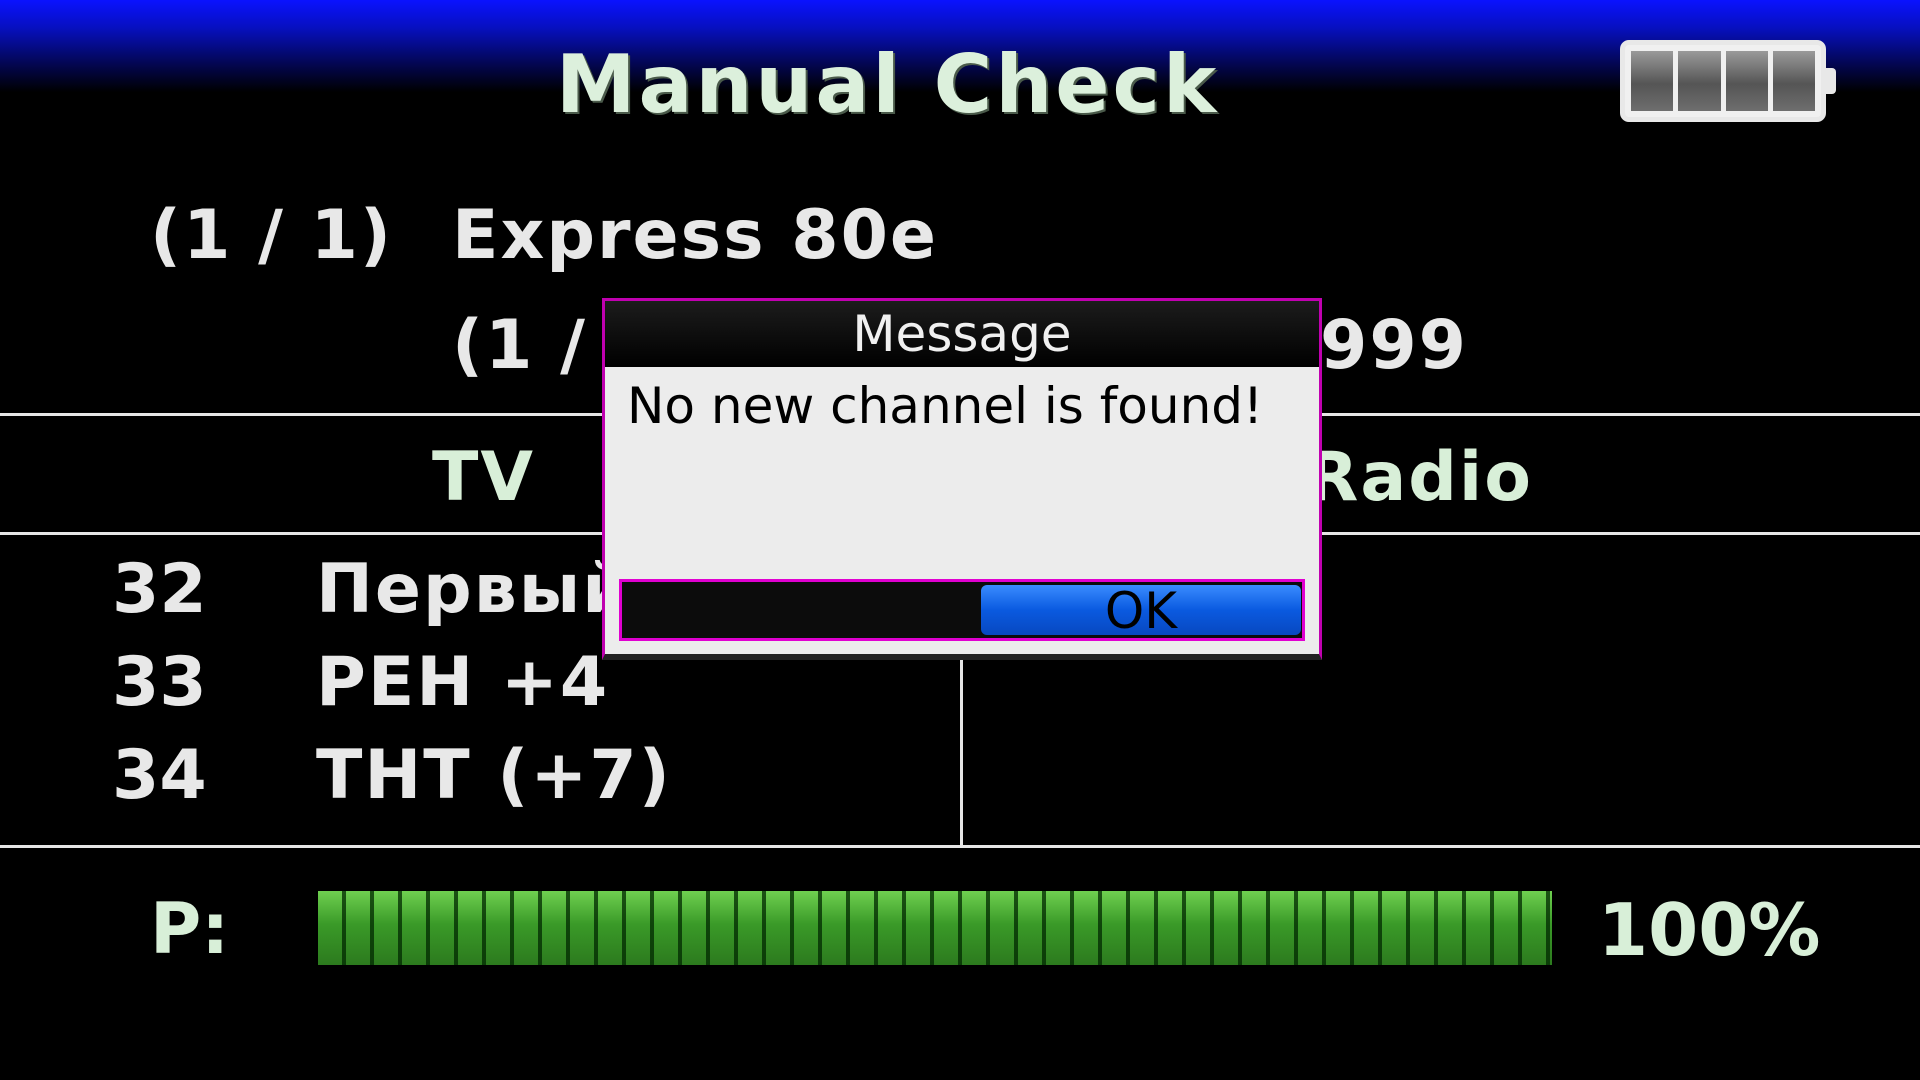  Describe the element at coordinates (945, 406) in the screenshot. I see `dialog-message: No new channel is found!` at that location.